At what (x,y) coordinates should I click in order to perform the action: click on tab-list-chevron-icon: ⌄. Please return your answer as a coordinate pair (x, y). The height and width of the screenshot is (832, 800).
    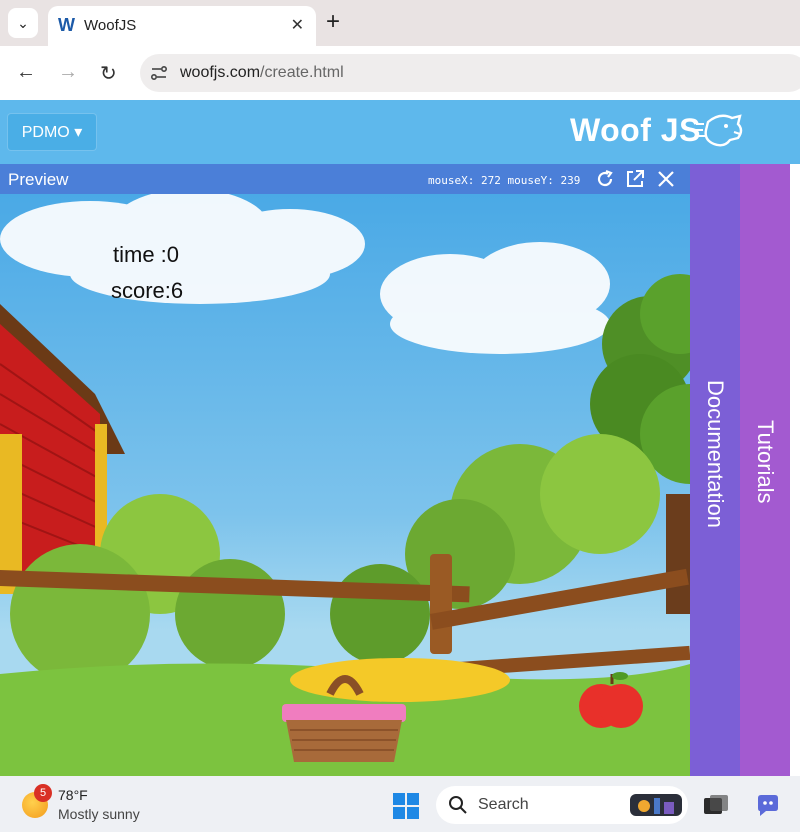
    Looking at the image, I should click on (23, 23).